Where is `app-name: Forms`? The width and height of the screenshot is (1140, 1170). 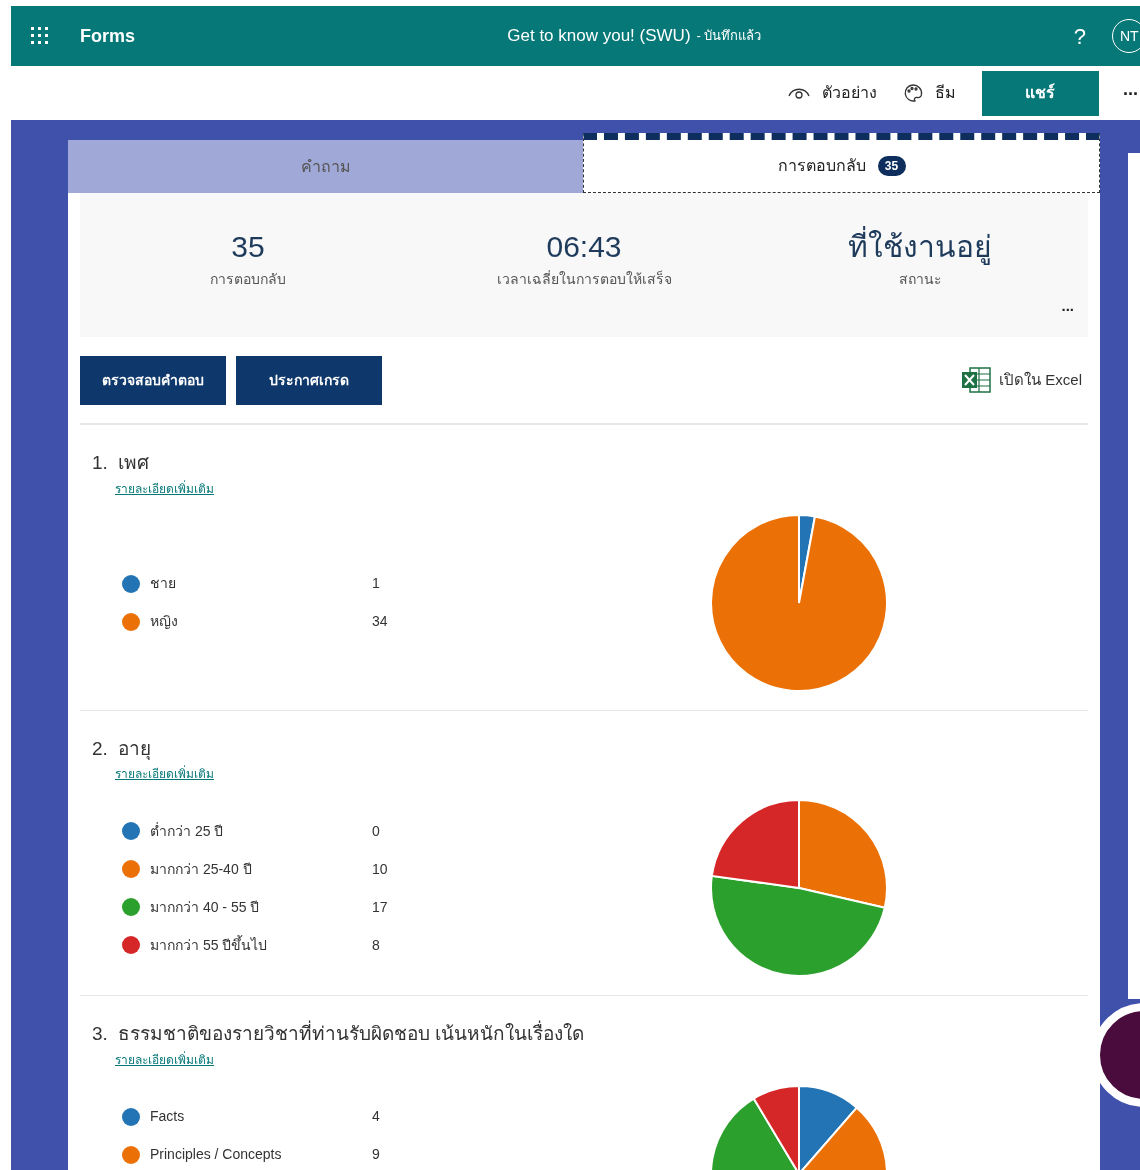 app-name: Forms is located at coordinates (107, 36).